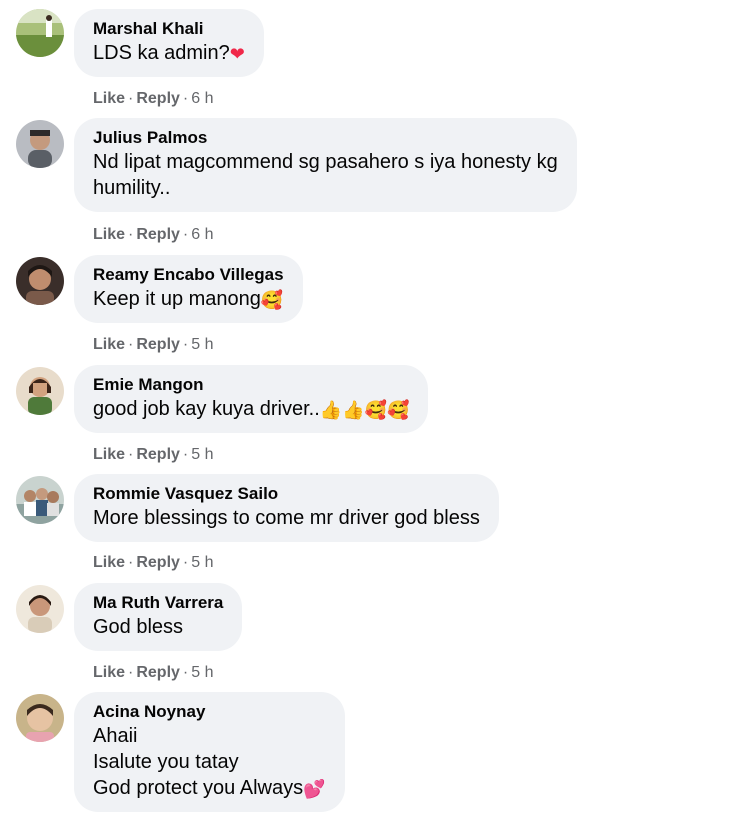 Image resolution: width=750 pixels, height=824 pixels. What do you see at coordinates (325, 138) in the screenshot?
I see `comment-author: Julius Palmos` at bounding box center [325, 138].